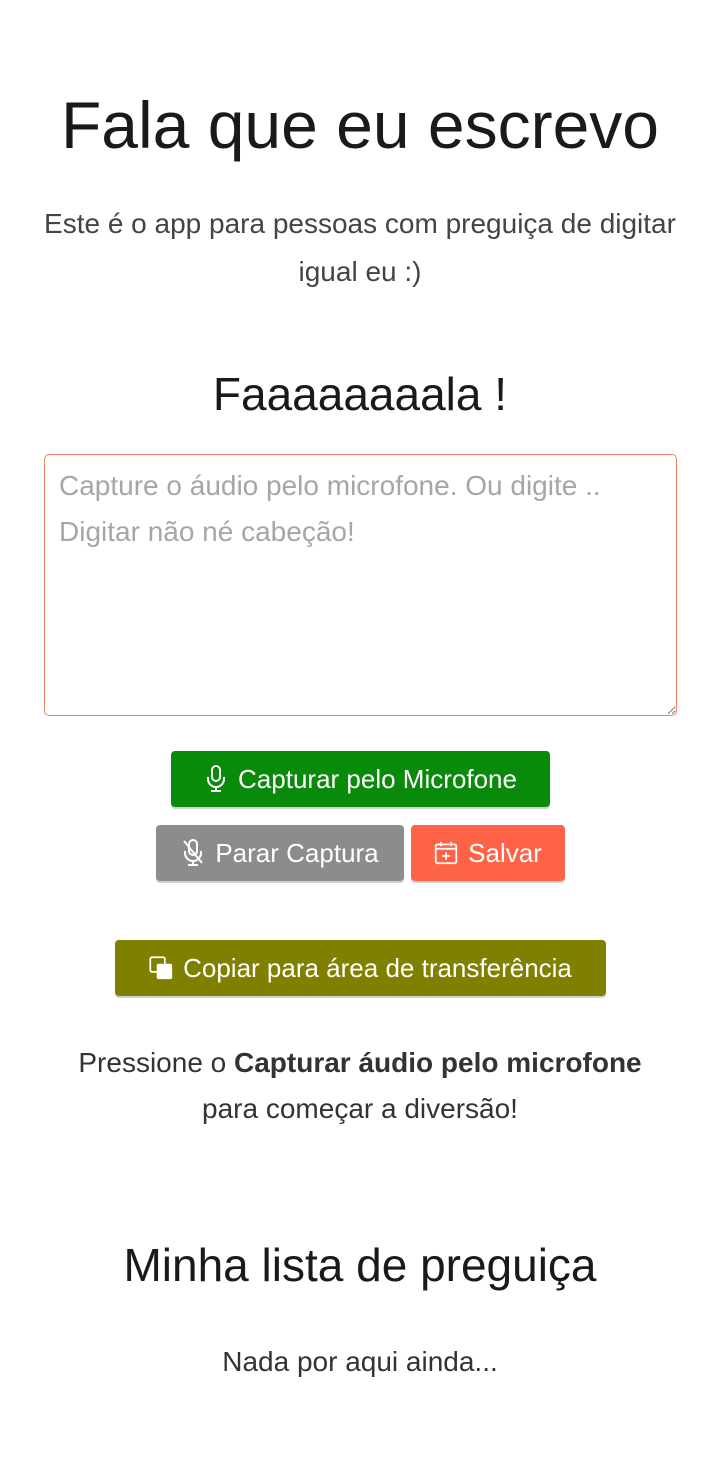 The image size is (720, 1480). What do you see at coordinates (193, 853) in the screenshot?
I see `microphone-off-icon` at bounding box center [193, 853].